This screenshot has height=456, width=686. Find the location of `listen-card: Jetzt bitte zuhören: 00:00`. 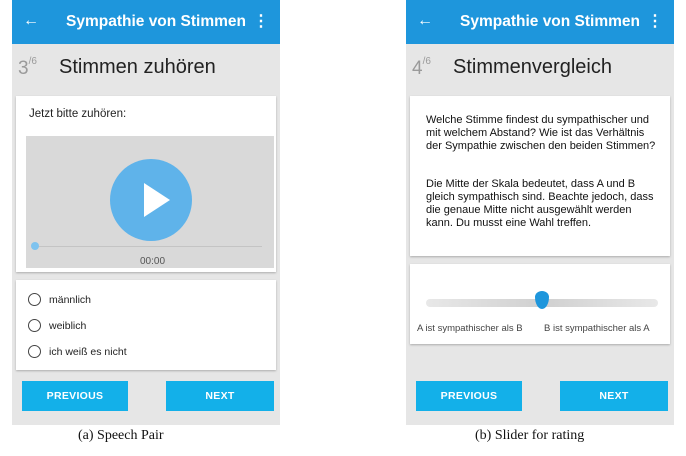

listen-card: Jetzt bitte zuhören: 00:00 is located at coordinates (146, 184).